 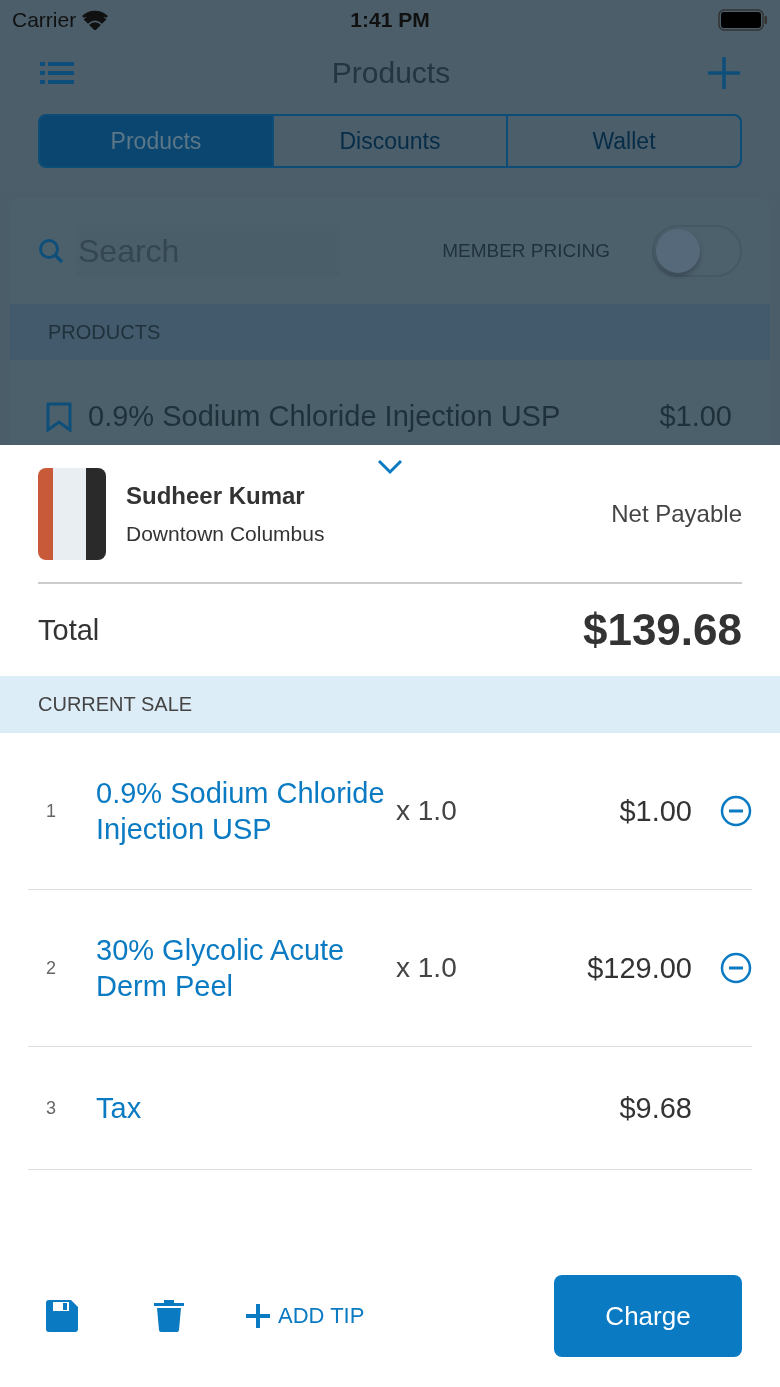 I want to click on line-number: 2, so click(x=51, y=968).